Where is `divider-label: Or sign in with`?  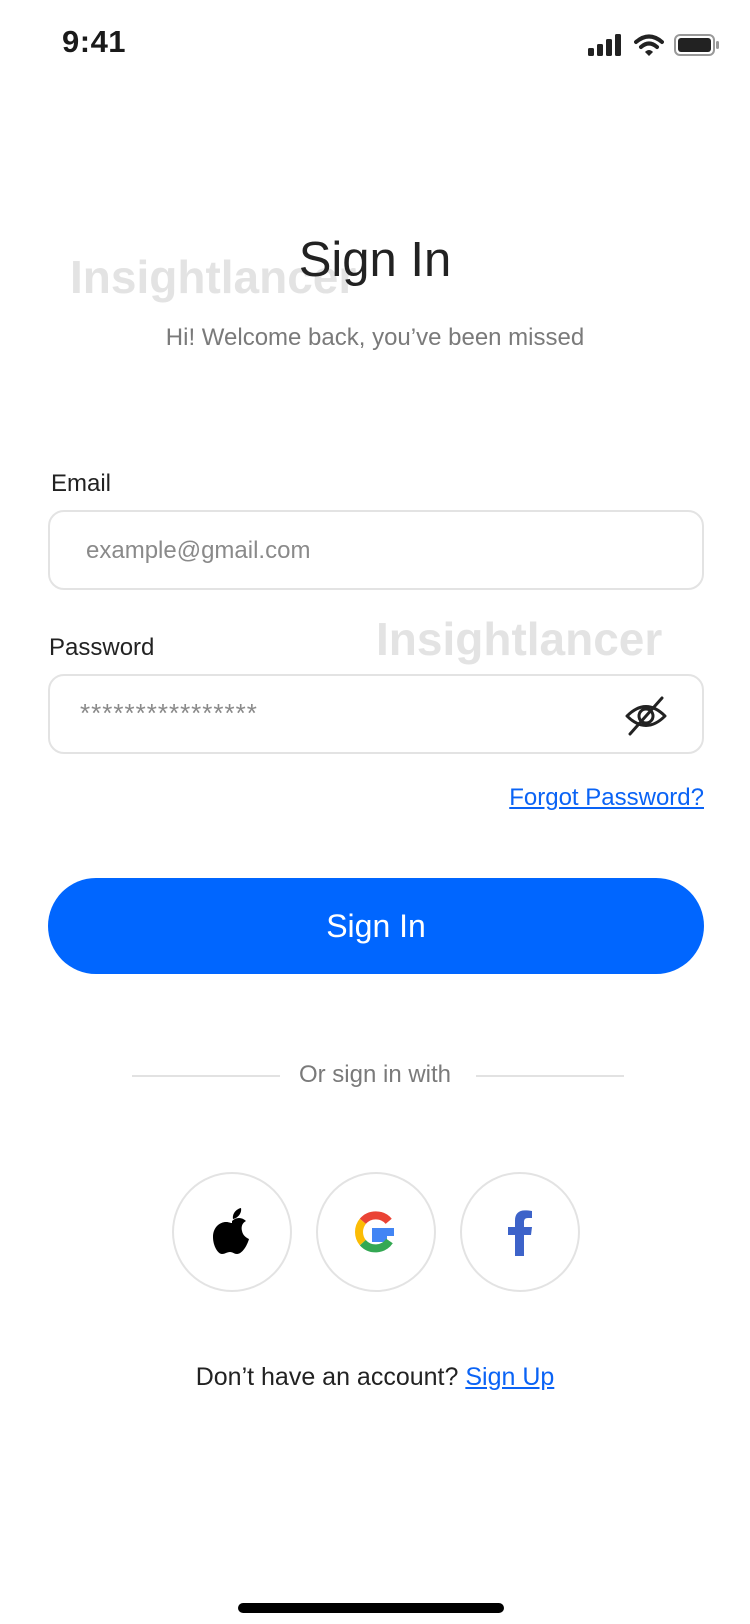 divider-label: Or sign in with is located at coordinates (375, 1074).